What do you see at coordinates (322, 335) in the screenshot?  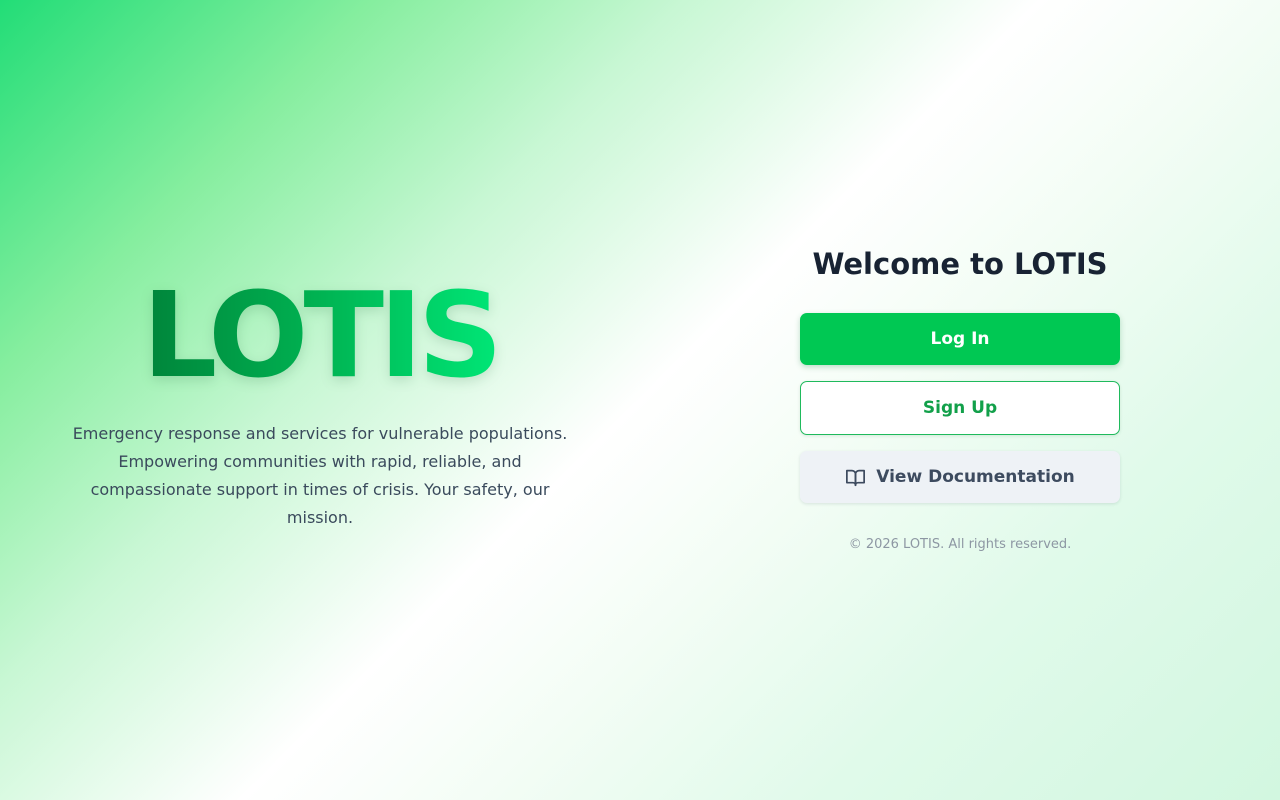 I see `logo-wordmark: LOTIS` at bounding box center [322, 335].